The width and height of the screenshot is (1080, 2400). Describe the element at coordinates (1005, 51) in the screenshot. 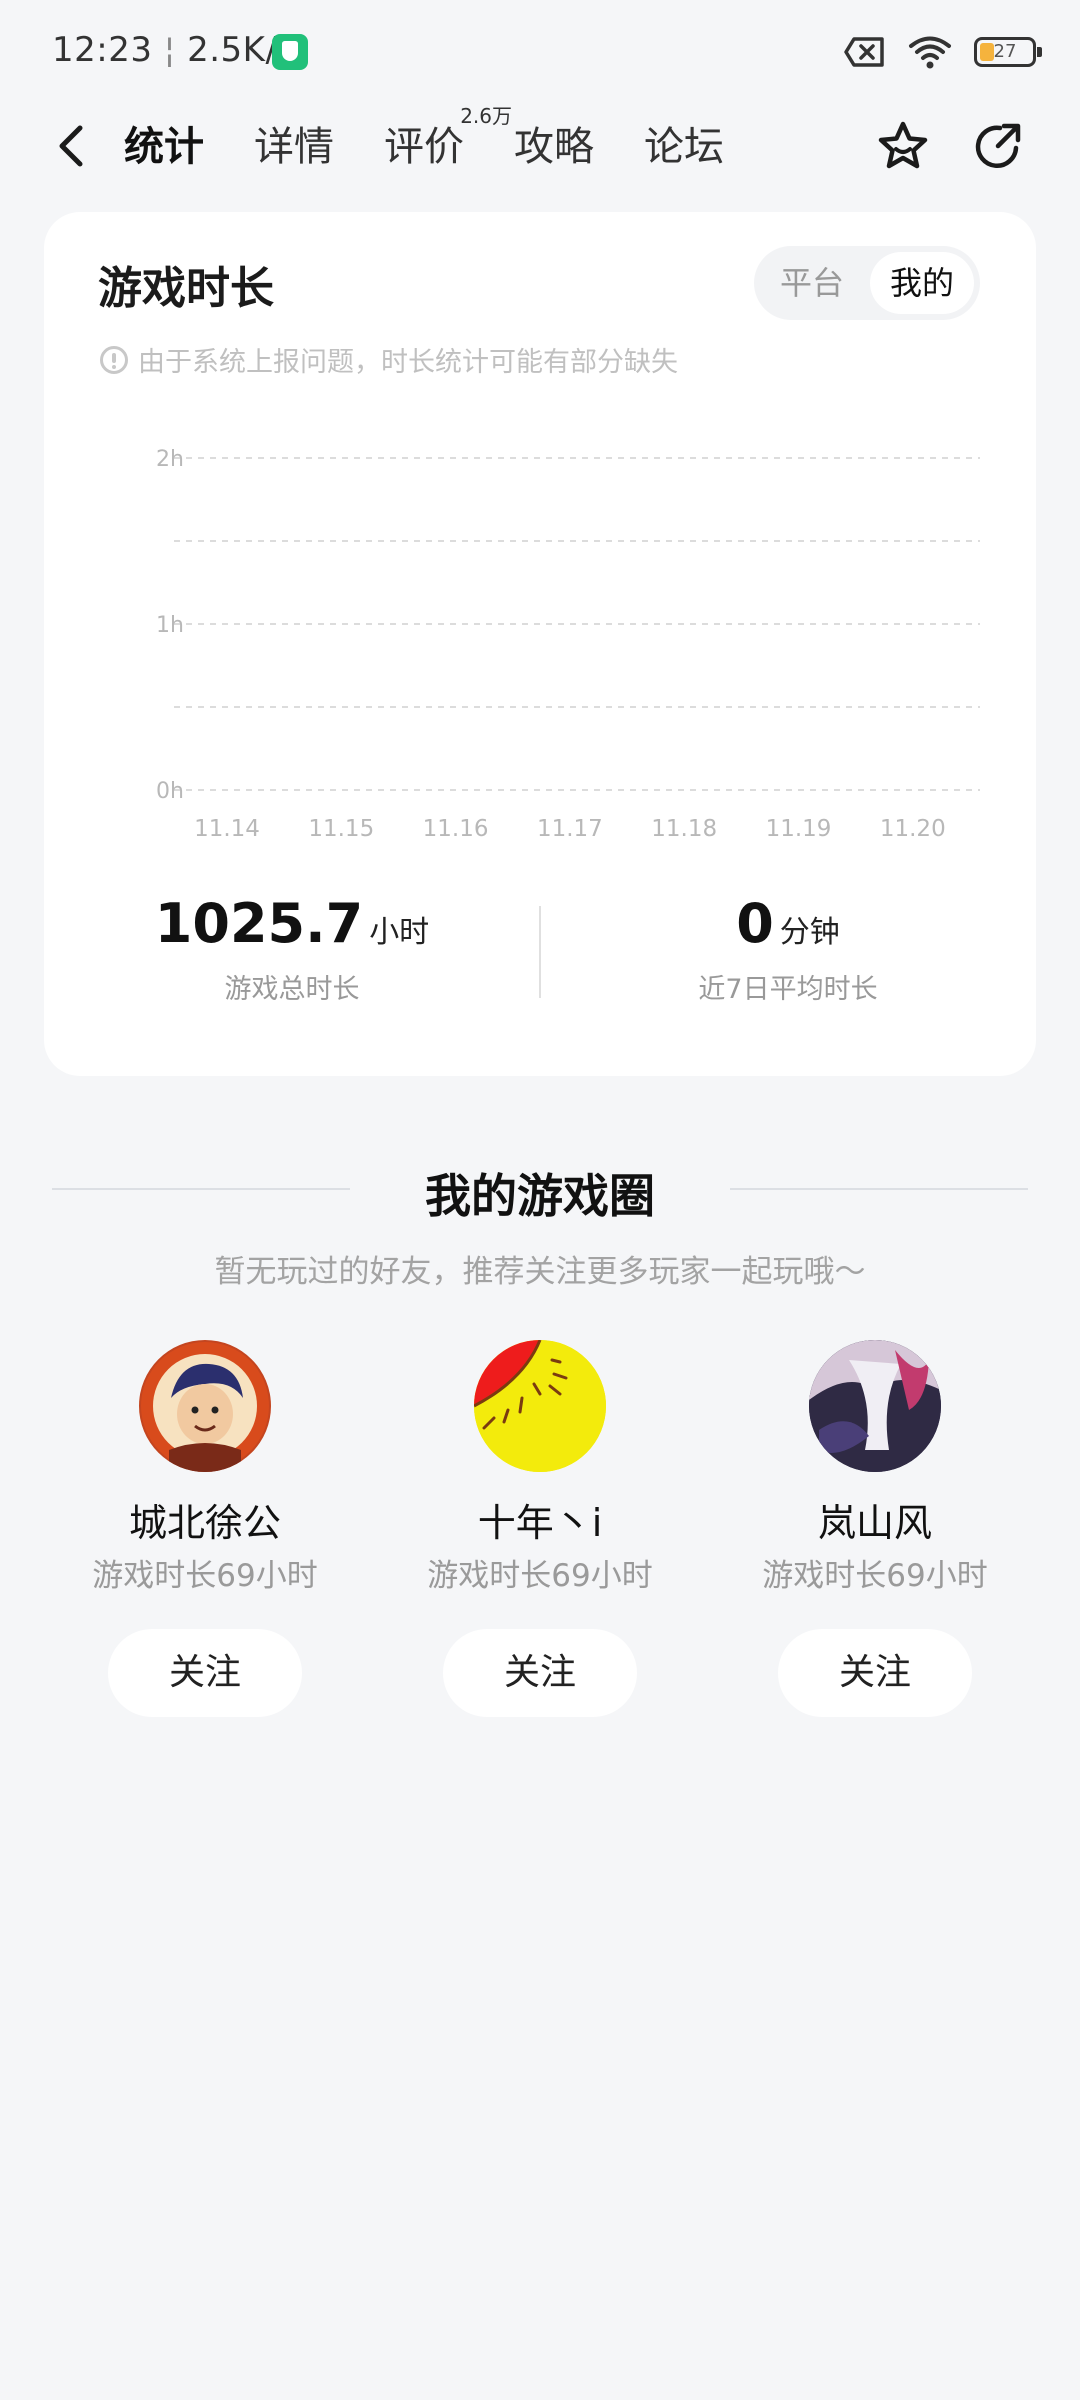

I see `battery-level: 27` at that location.